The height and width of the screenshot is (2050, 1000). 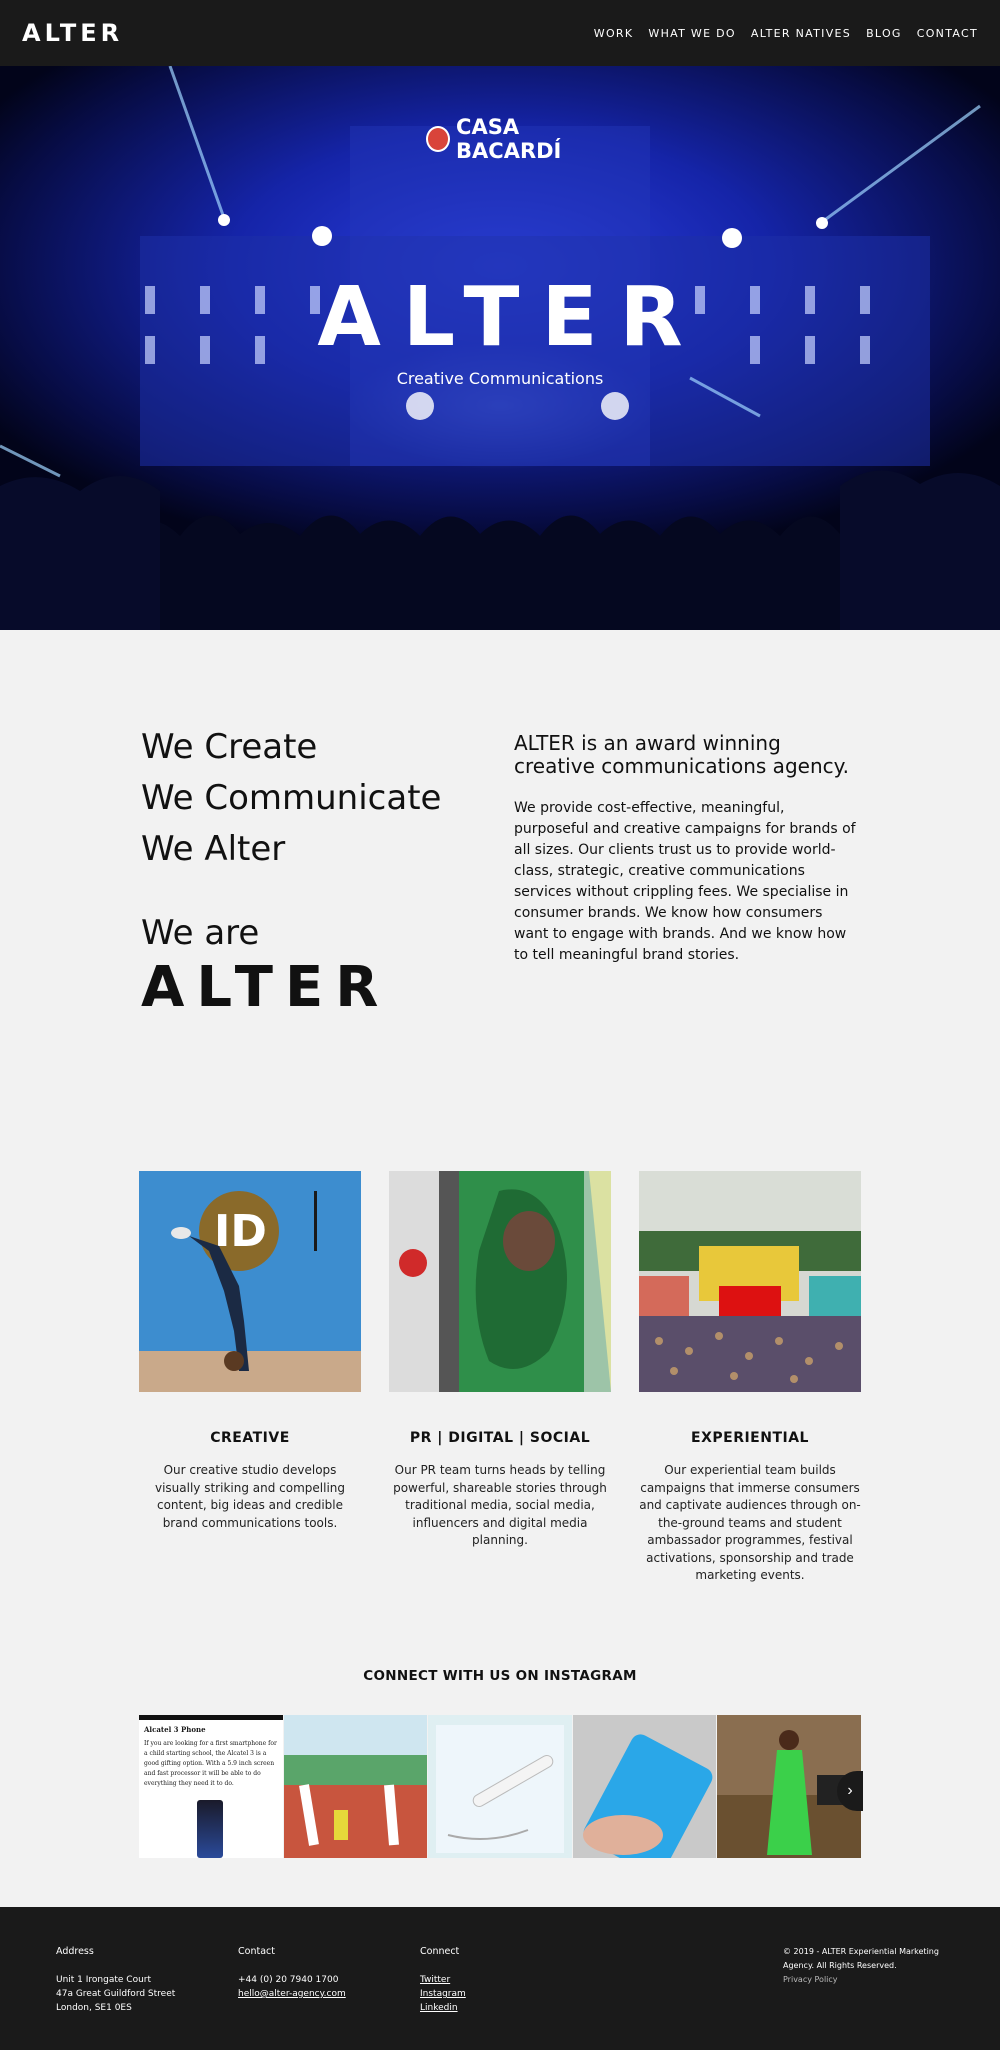 I want to click on footer-connect-label: Connect, so click(x=440, y=1951).